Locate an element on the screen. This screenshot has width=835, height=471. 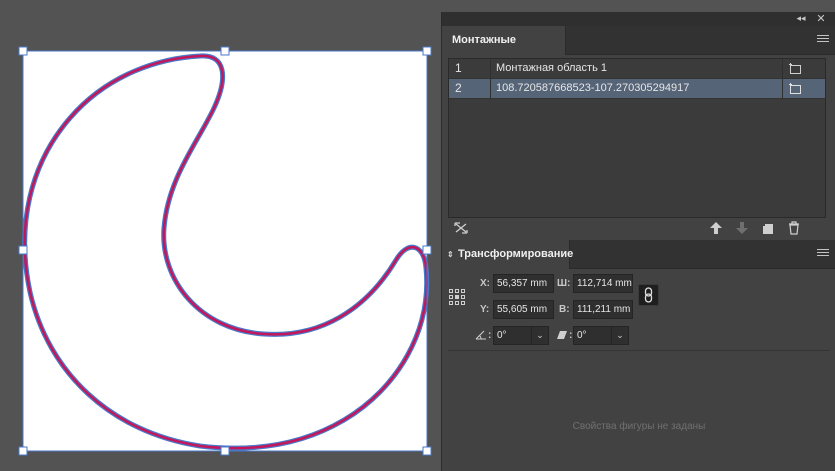
shear-angle-value: 0° is located at coordinates (582, 335).